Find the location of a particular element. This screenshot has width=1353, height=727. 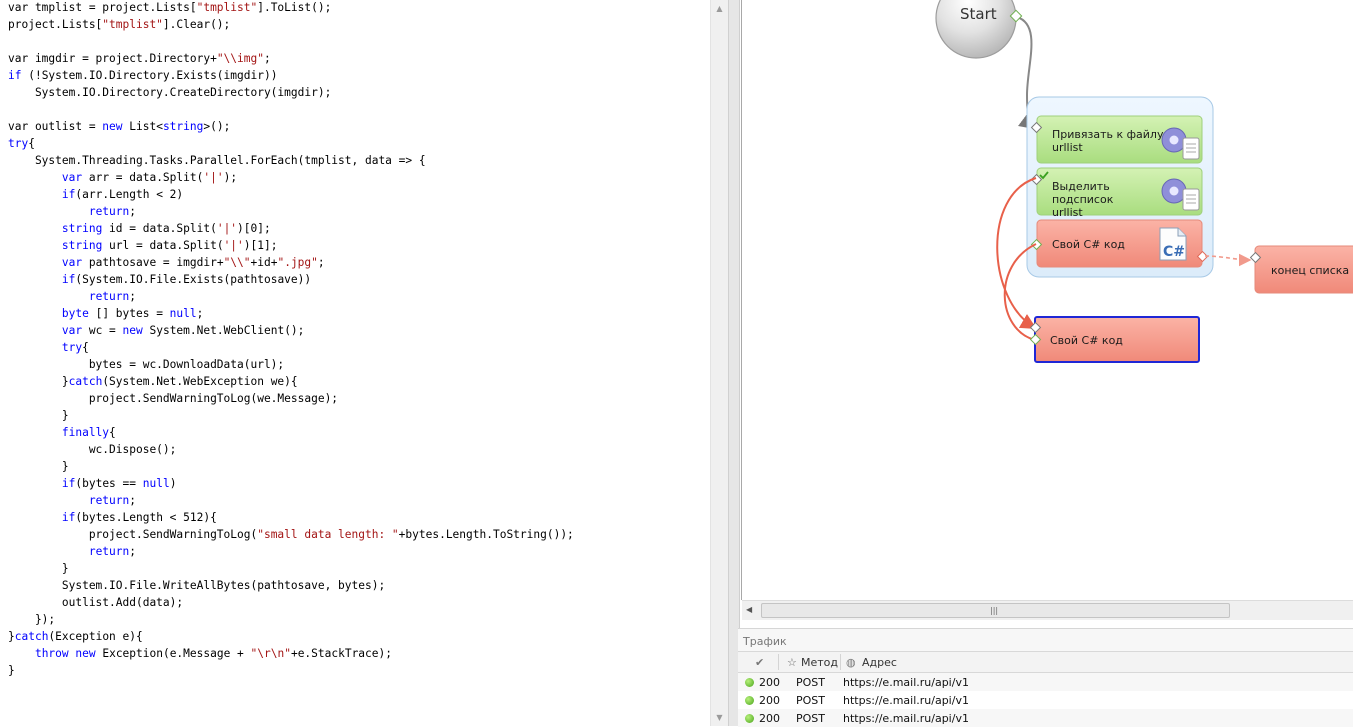

code-line: bytes = wc.DownloadData(url); is located at coordinates (291, 364).